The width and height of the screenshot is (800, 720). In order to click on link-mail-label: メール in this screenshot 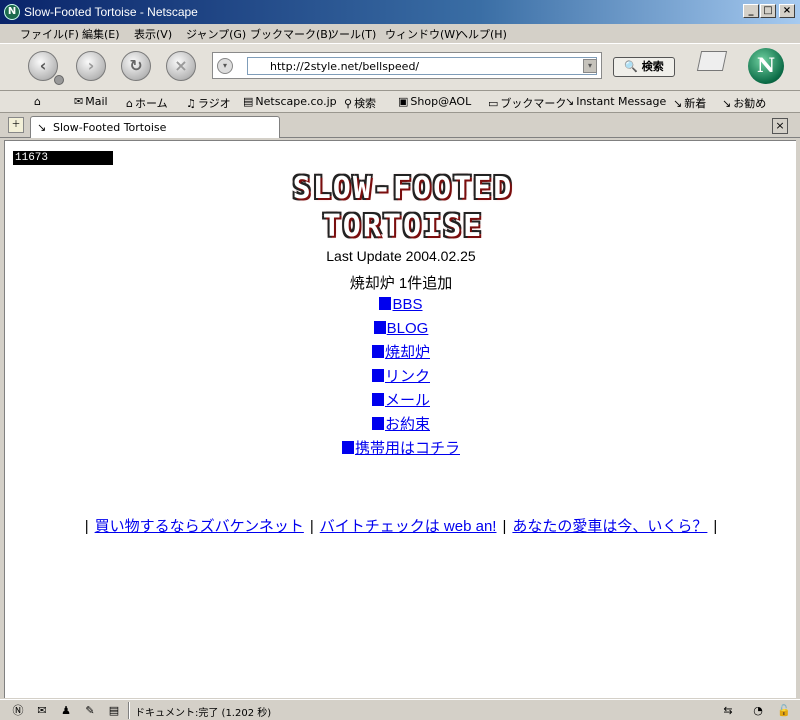, I will do `click(407, 400)`.